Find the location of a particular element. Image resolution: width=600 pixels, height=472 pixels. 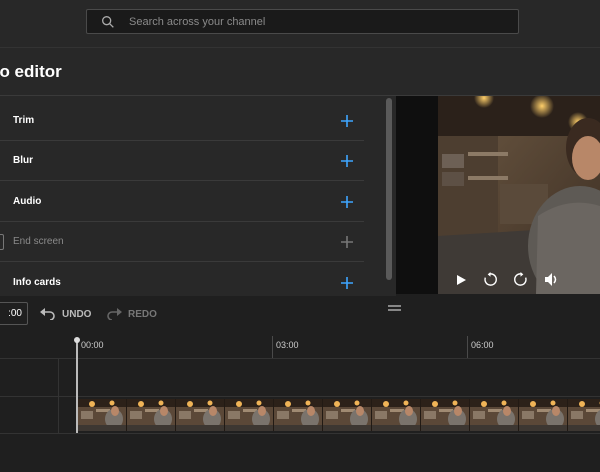

tool-label: Trim is located at coordinates (24, 120).